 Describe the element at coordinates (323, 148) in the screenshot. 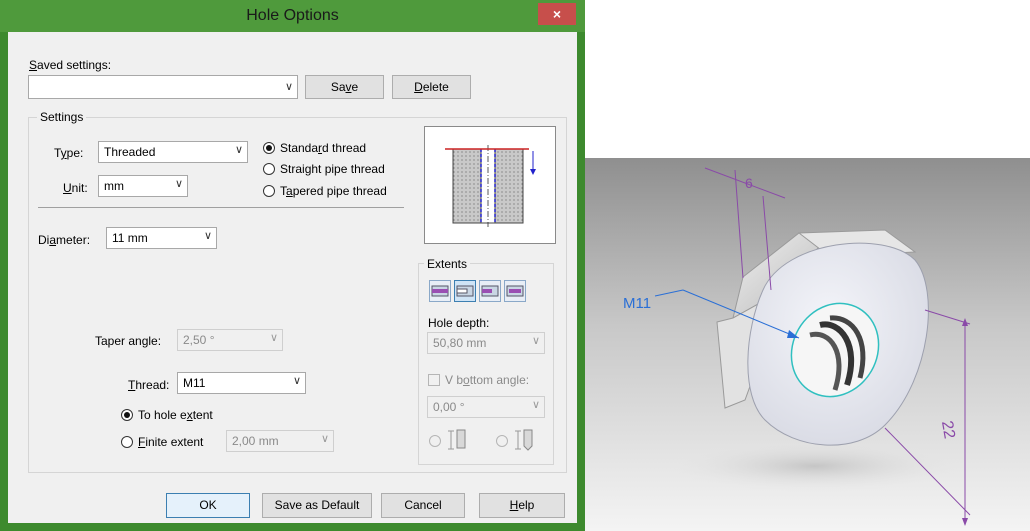

I see `standard-thread-label: Standard thread` at that location.